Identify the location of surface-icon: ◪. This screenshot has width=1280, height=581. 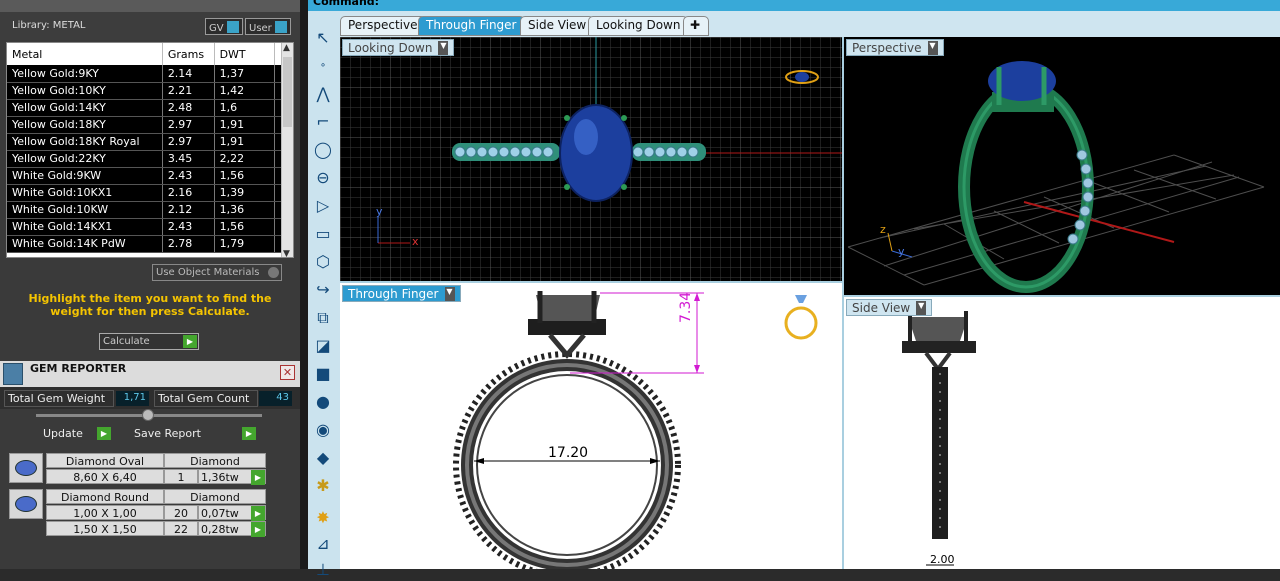
(323, 346).